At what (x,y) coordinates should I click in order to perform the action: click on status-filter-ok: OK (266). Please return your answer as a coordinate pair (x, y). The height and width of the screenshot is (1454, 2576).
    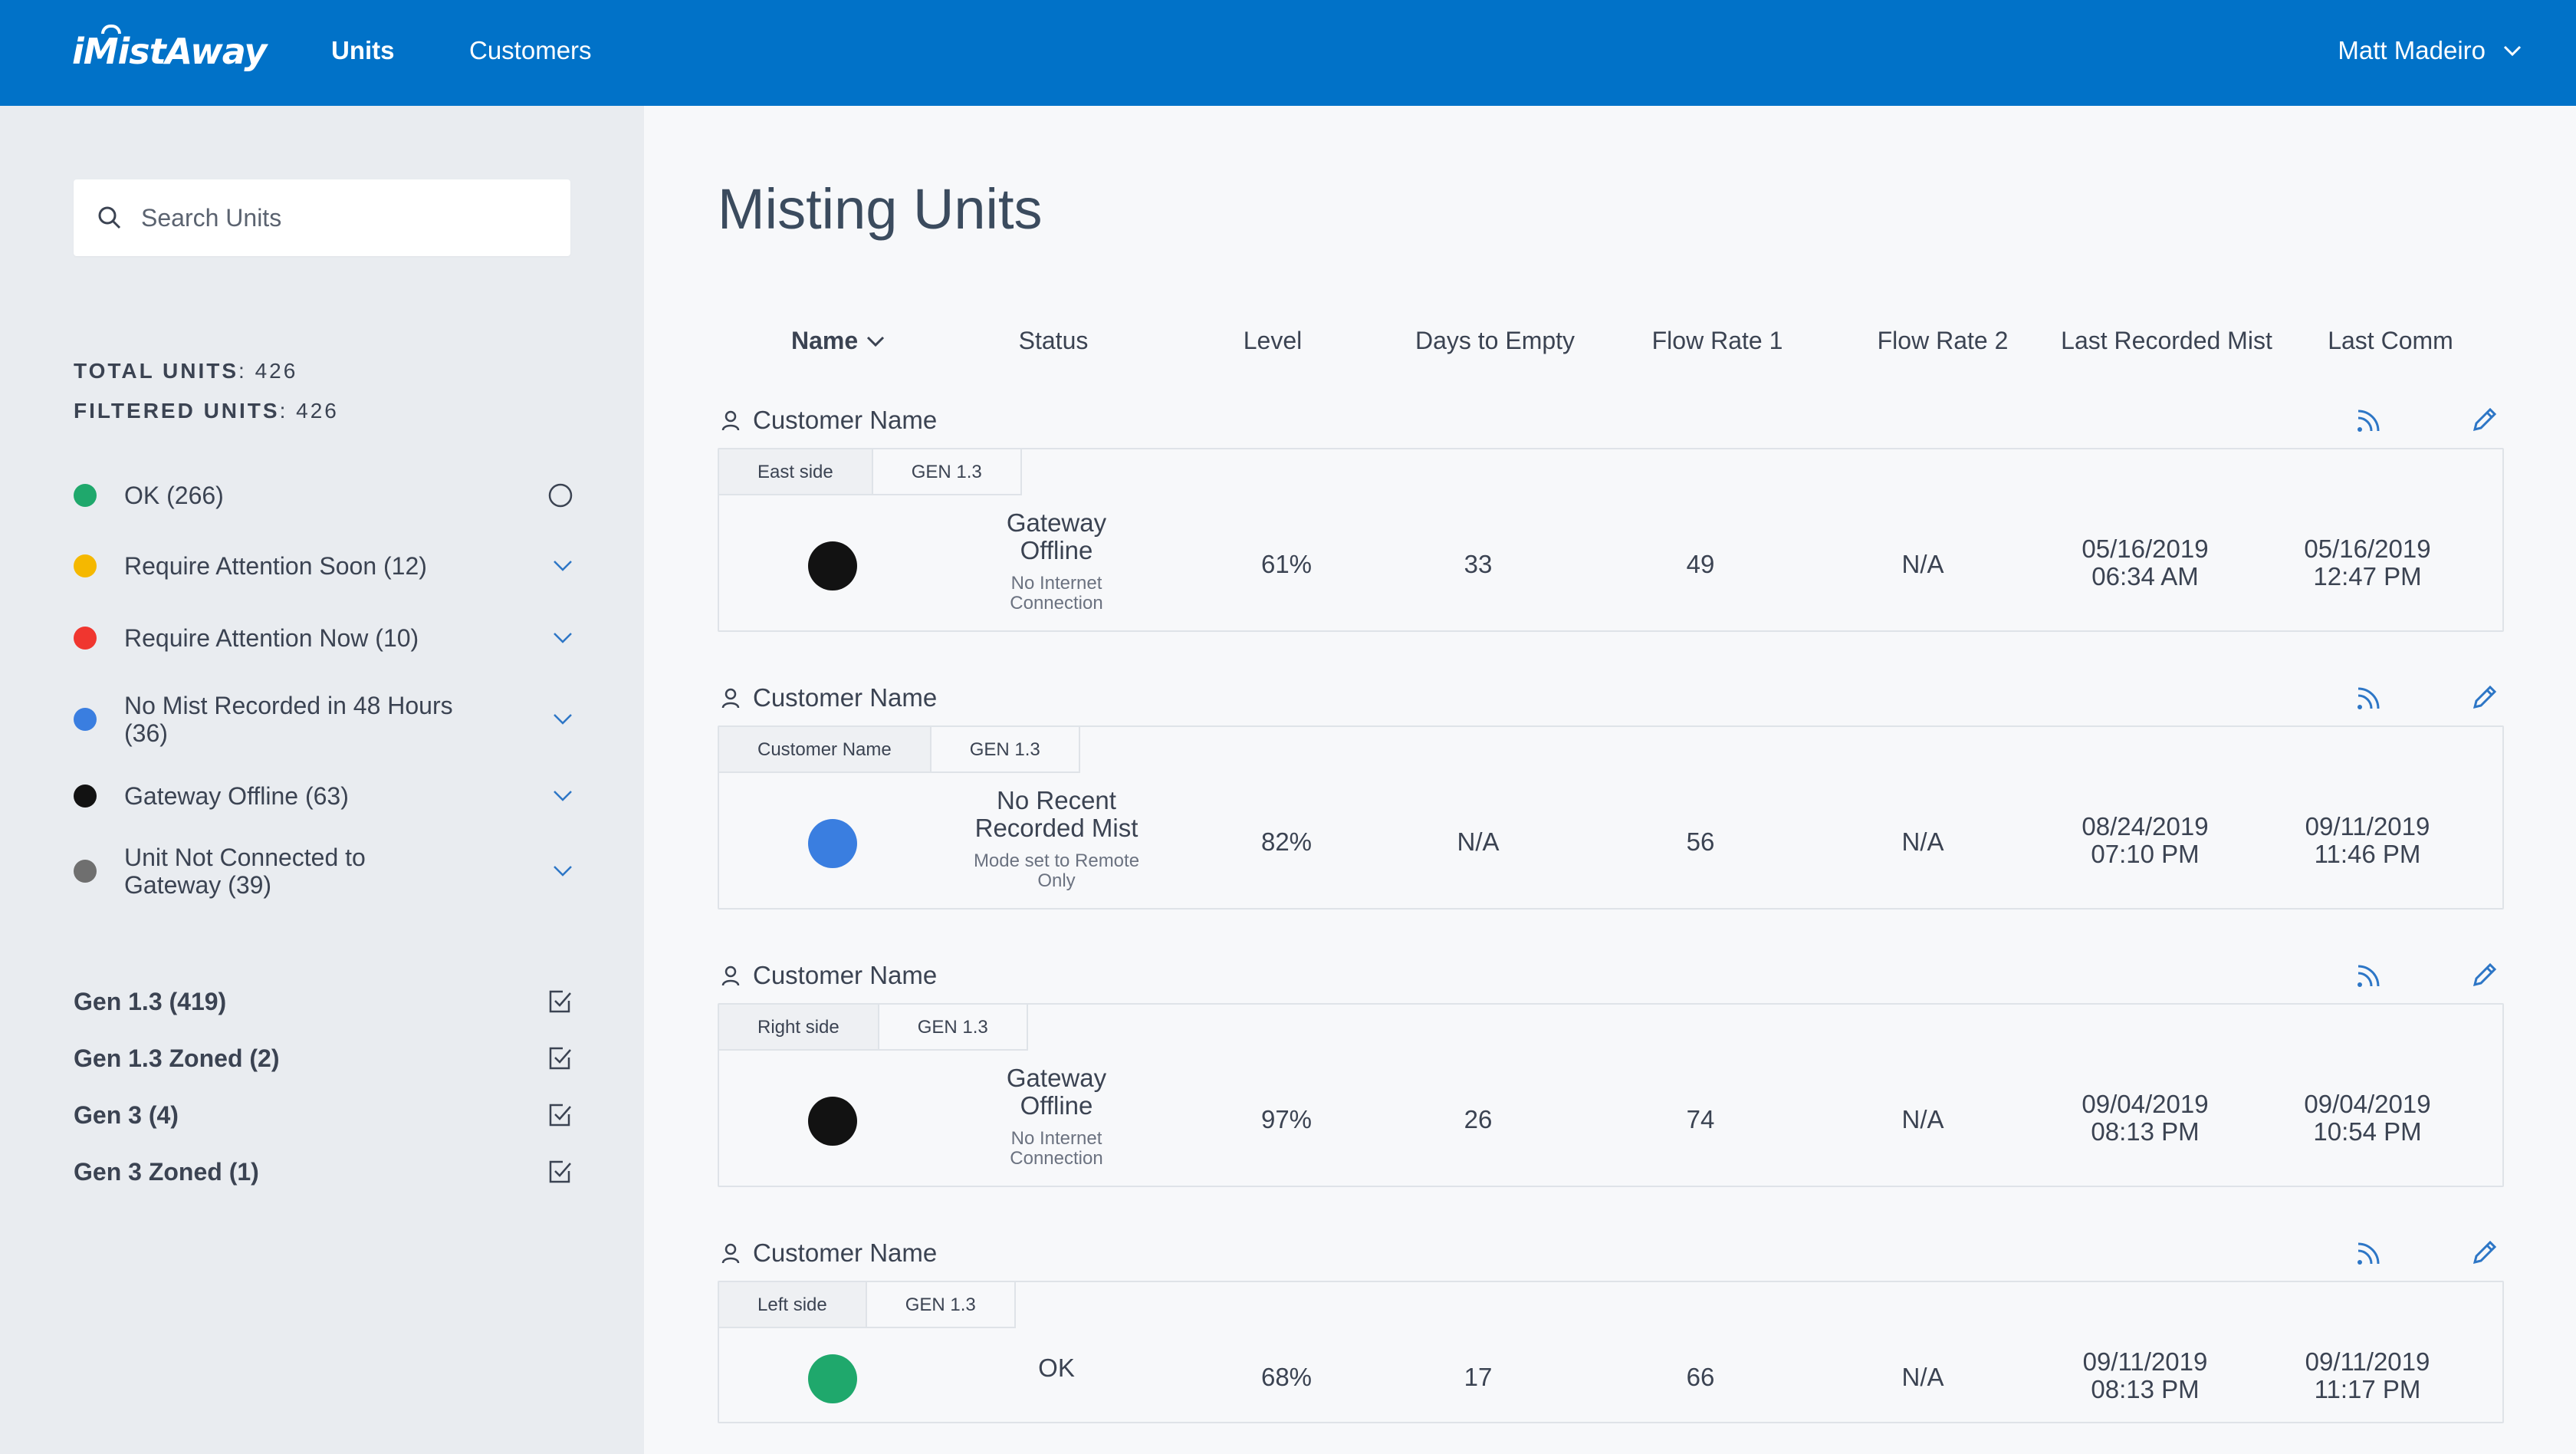
    Looking at the image, I should click on (323, 495).